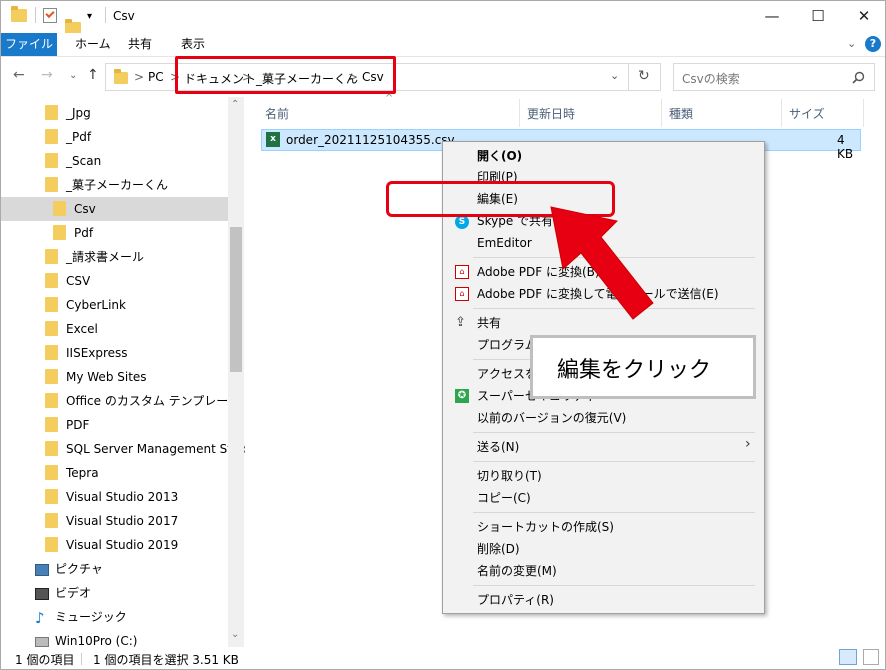  What do you see at coordinates (460, 322) in the screenshot?
I see `share-icon: ⇪` at bounding box center [460, 322].